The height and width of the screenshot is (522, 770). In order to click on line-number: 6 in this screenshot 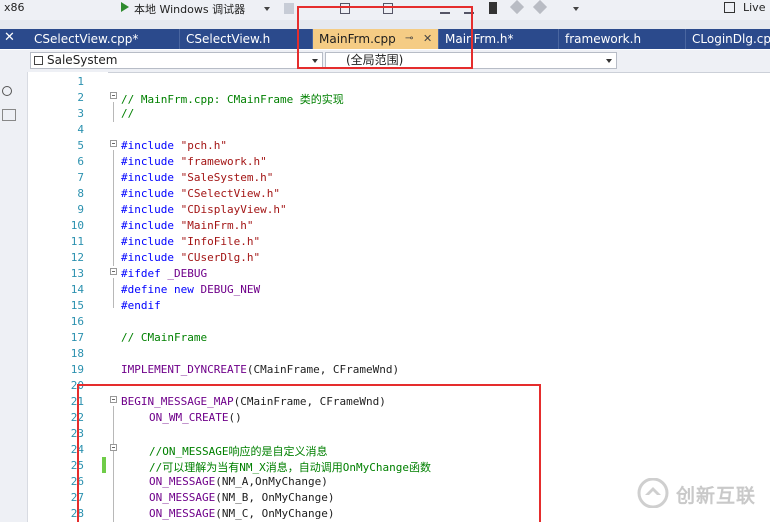, I will do `click(80, 161)`.